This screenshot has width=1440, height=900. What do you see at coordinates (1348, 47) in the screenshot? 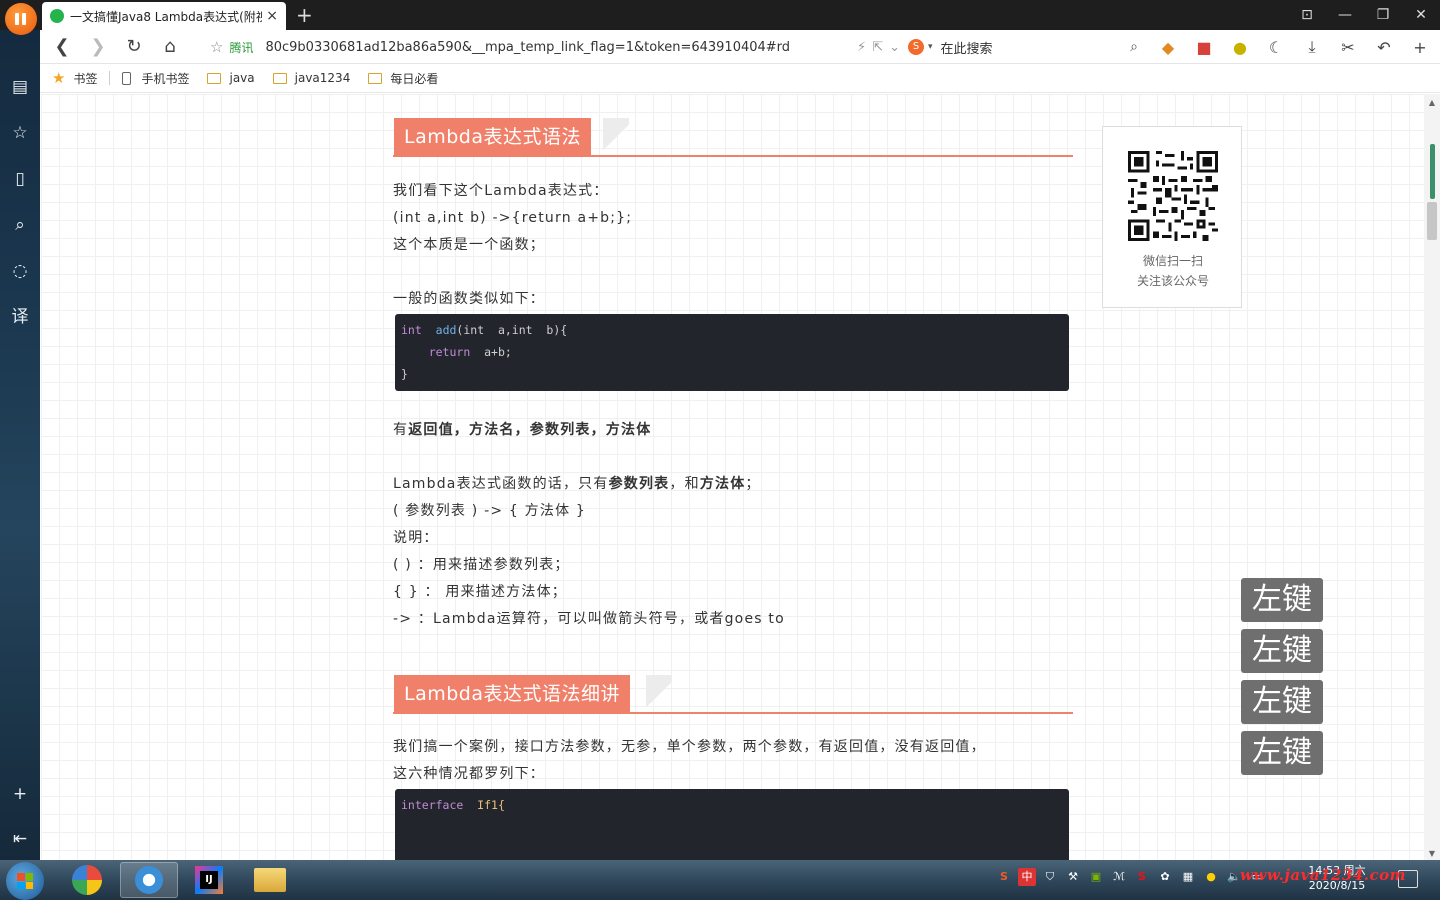
I see `screenshot-icon: ✂` at bounding box center [1348, 47].